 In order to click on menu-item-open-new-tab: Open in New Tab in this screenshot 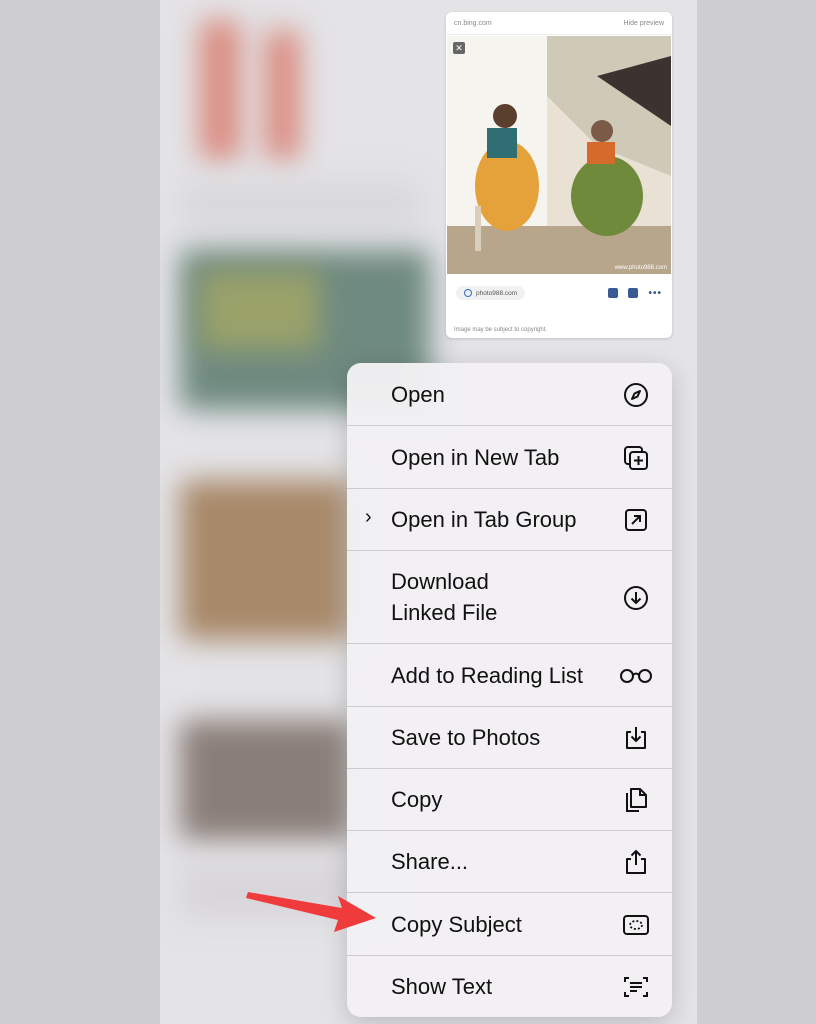, I will do `click(509, 457)`.